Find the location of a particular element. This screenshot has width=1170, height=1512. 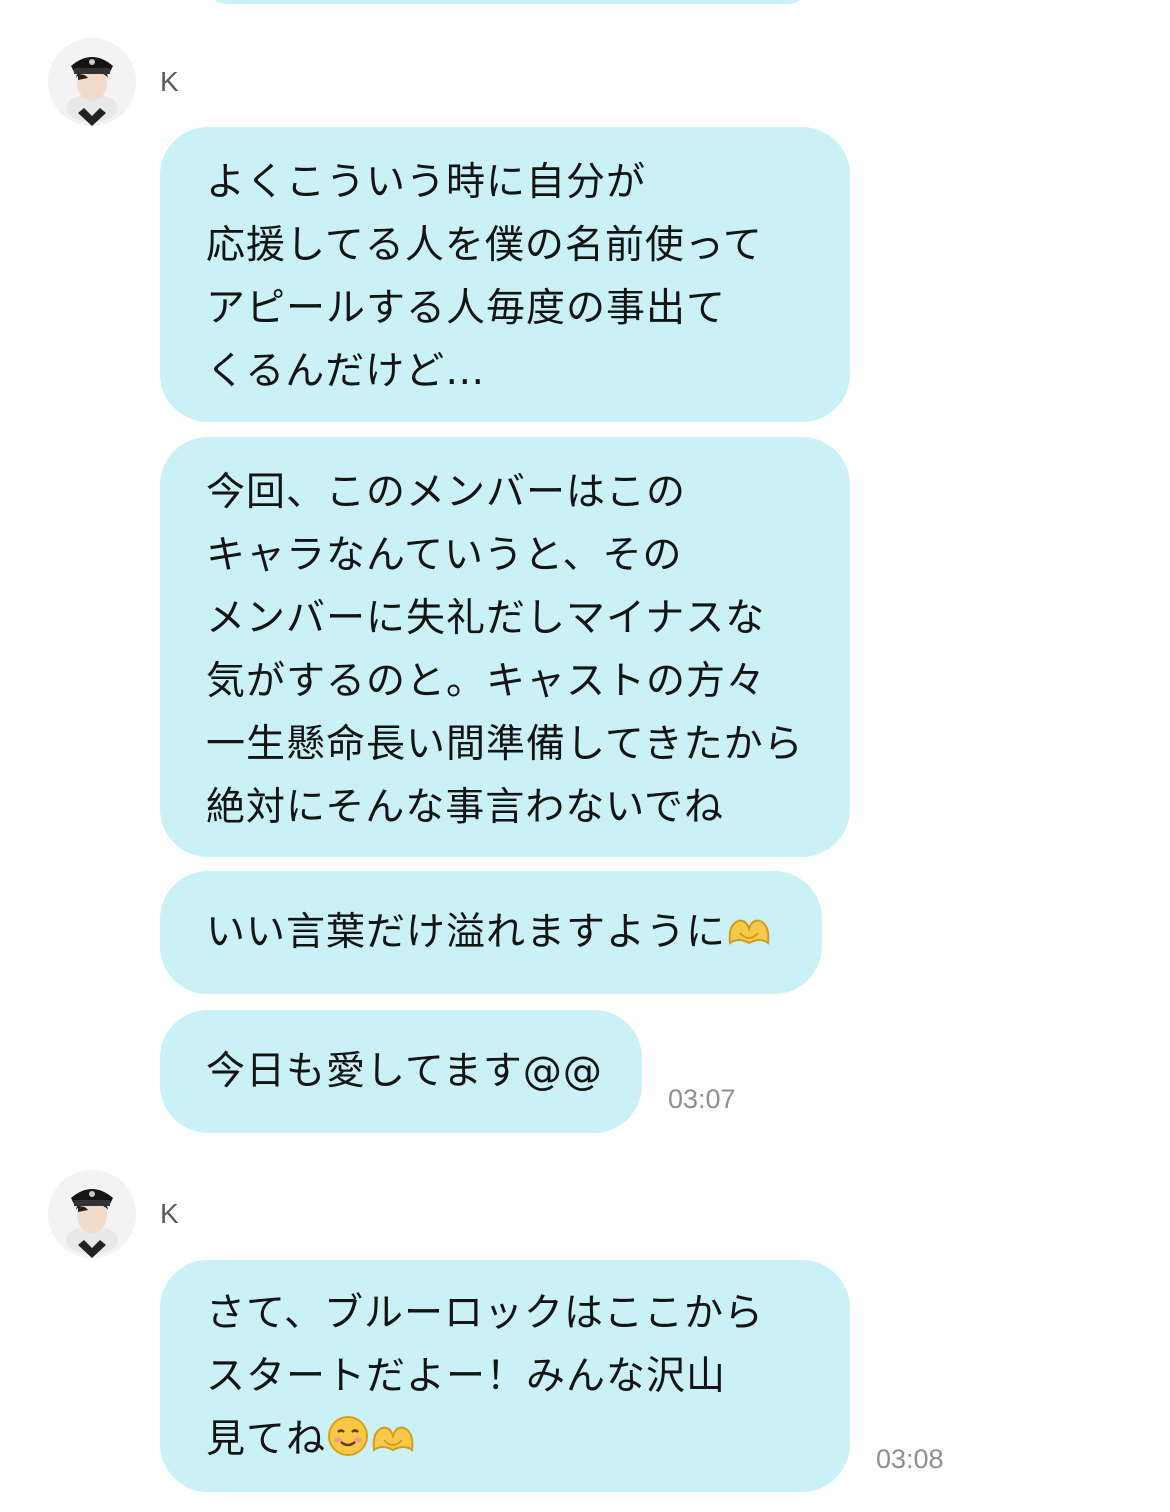

message-line: 見てね is located at coordinates (505, 1439).